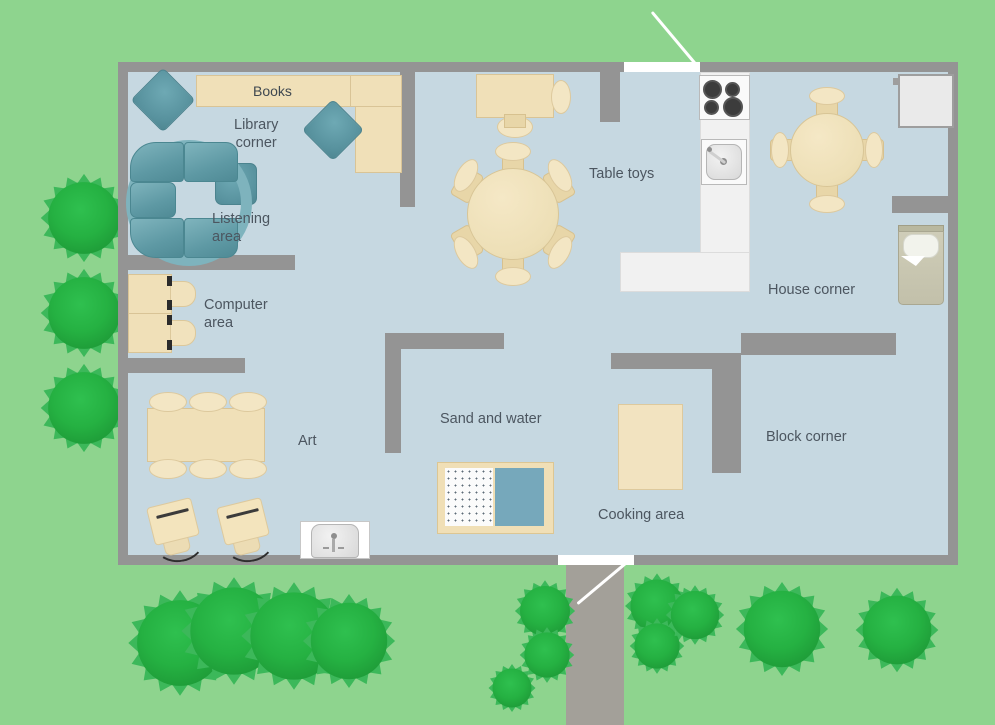 The width and height of the screenshot is (995, 725). Describe the element at coordinates (307, 441) in the screenshot. I see `label-art: Art` at that location.